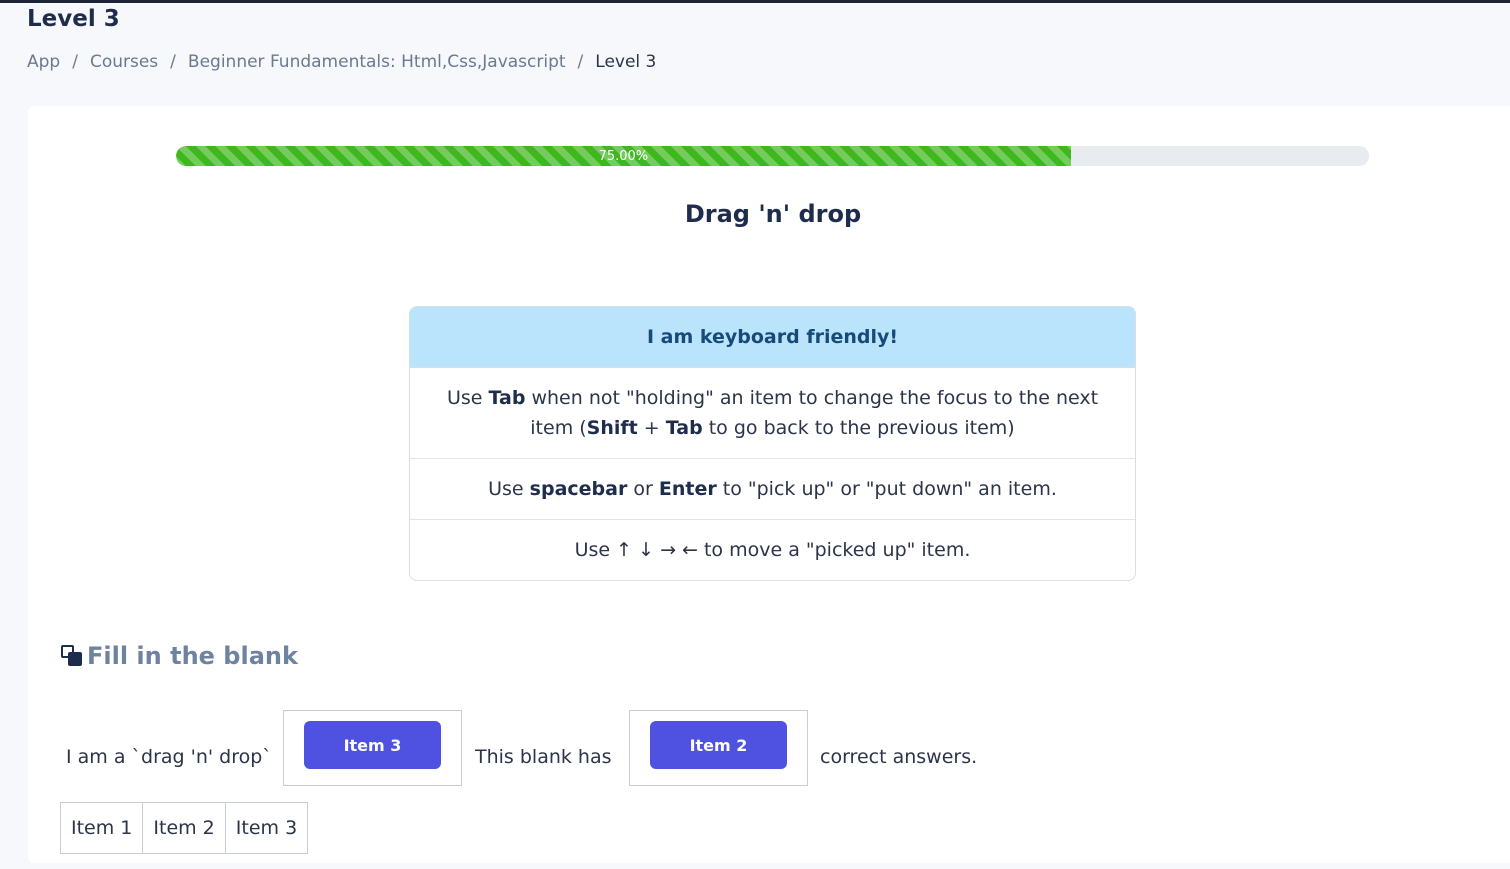 This screenshot has width=1510, height=869. Describe the element at coordinates (772, 550) in the screenshot. I see `keyboard-help-row-arrows: Use ↑ ↓ → ← to move a "picked up" item.` at that location.